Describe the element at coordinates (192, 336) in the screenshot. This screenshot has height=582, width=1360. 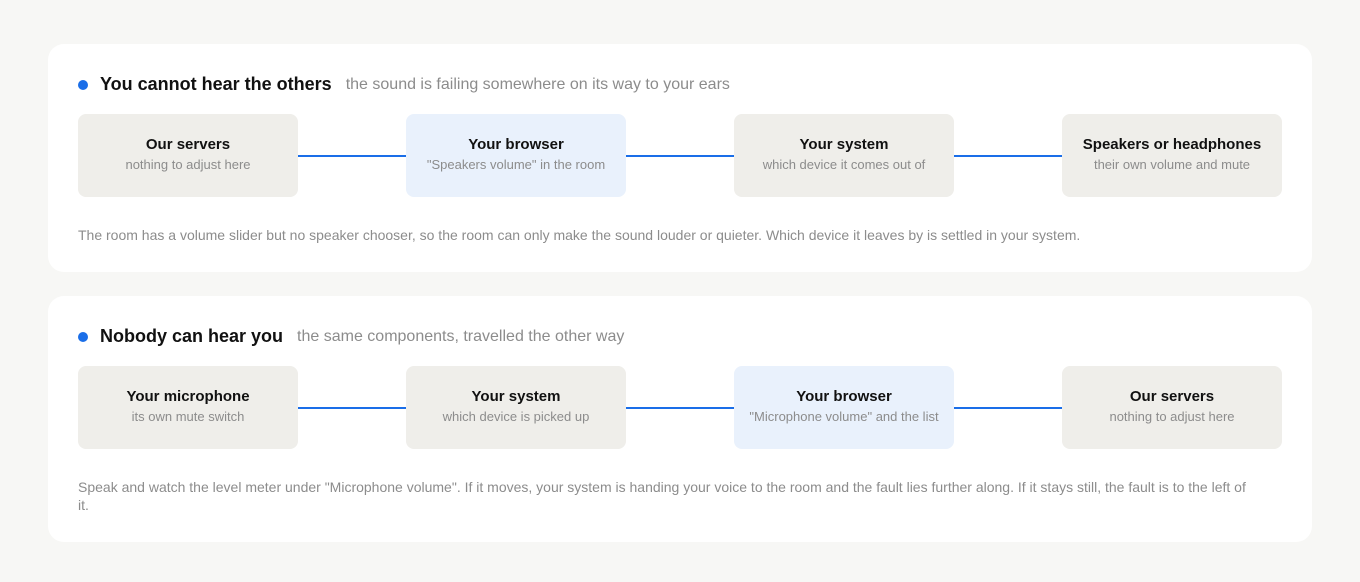
I see `section-title: Nobody can hear you` at that location.